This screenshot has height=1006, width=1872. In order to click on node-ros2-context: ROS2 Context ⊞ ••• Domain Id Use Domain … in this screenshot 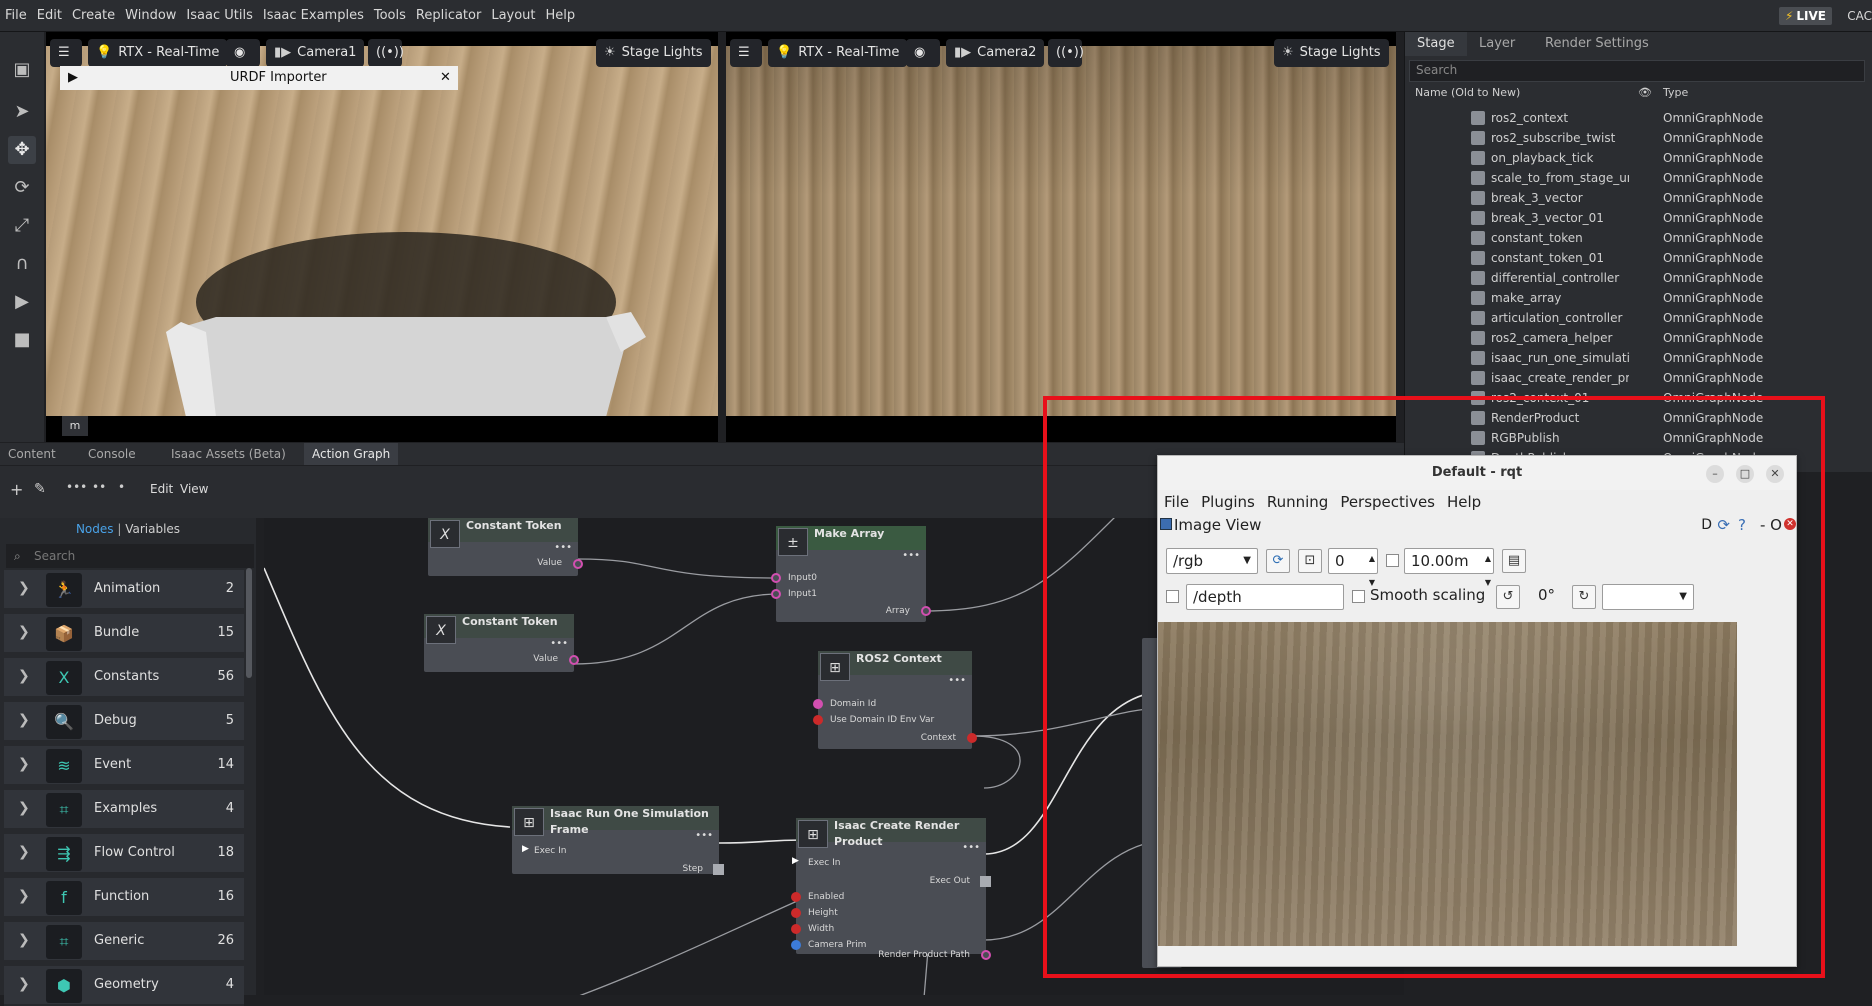, I will do `click(895, 700)`.